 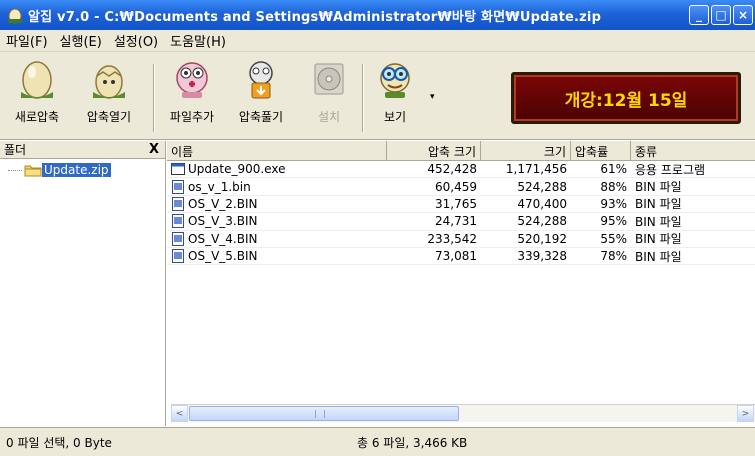 I want to click on column-type-header: 종류, so click(x=693, y=150).